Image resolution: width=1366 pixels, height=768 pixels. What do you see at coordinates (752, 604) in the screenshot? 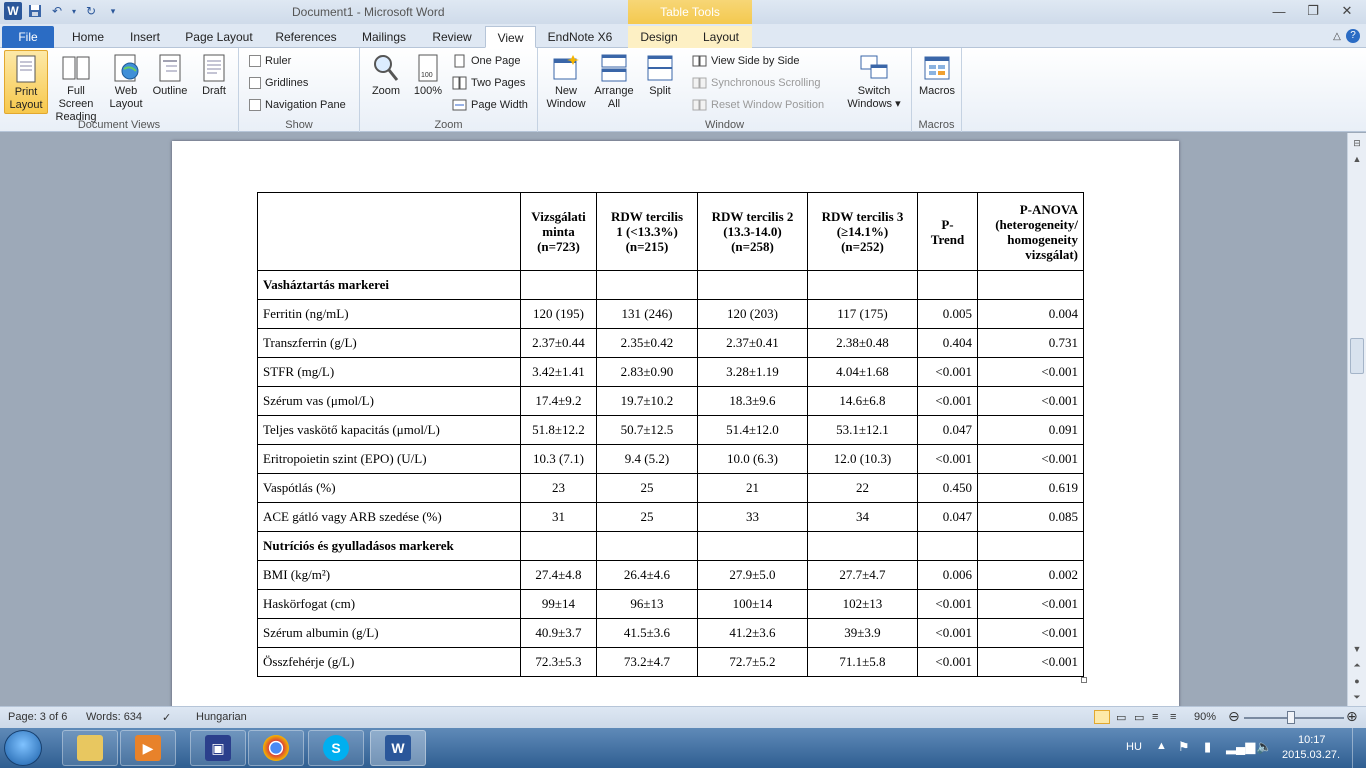
I see `cell-tercile-2: 100±14` at bounding box center [752, 604].